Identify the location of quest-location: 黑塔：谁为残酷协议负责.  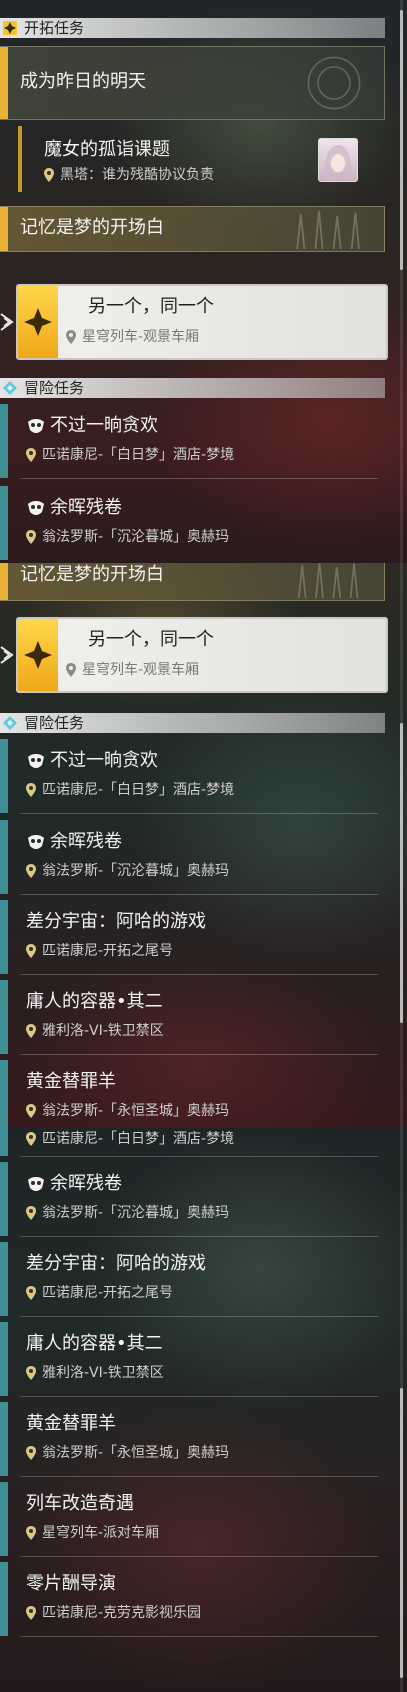
(137, 175).